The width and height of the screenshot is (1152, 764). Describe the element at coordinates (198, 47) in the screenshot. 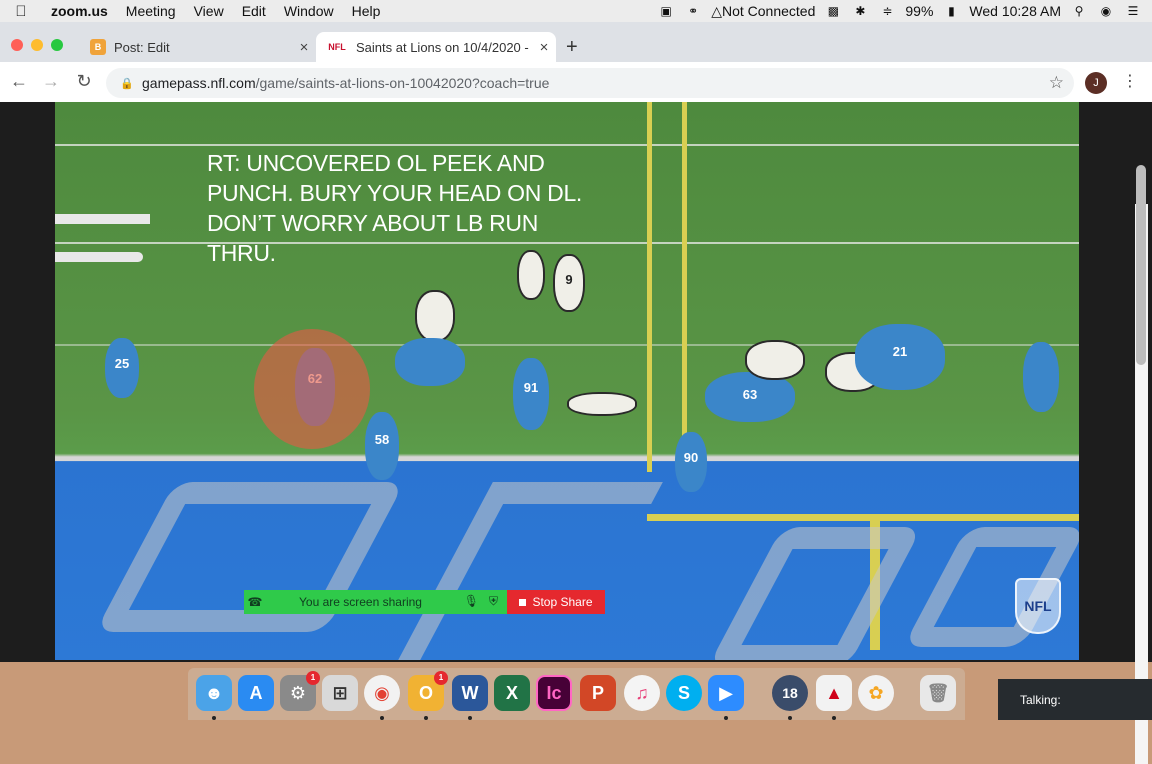

I see `tab-post-edit: B Post: Edit ×` at that location.